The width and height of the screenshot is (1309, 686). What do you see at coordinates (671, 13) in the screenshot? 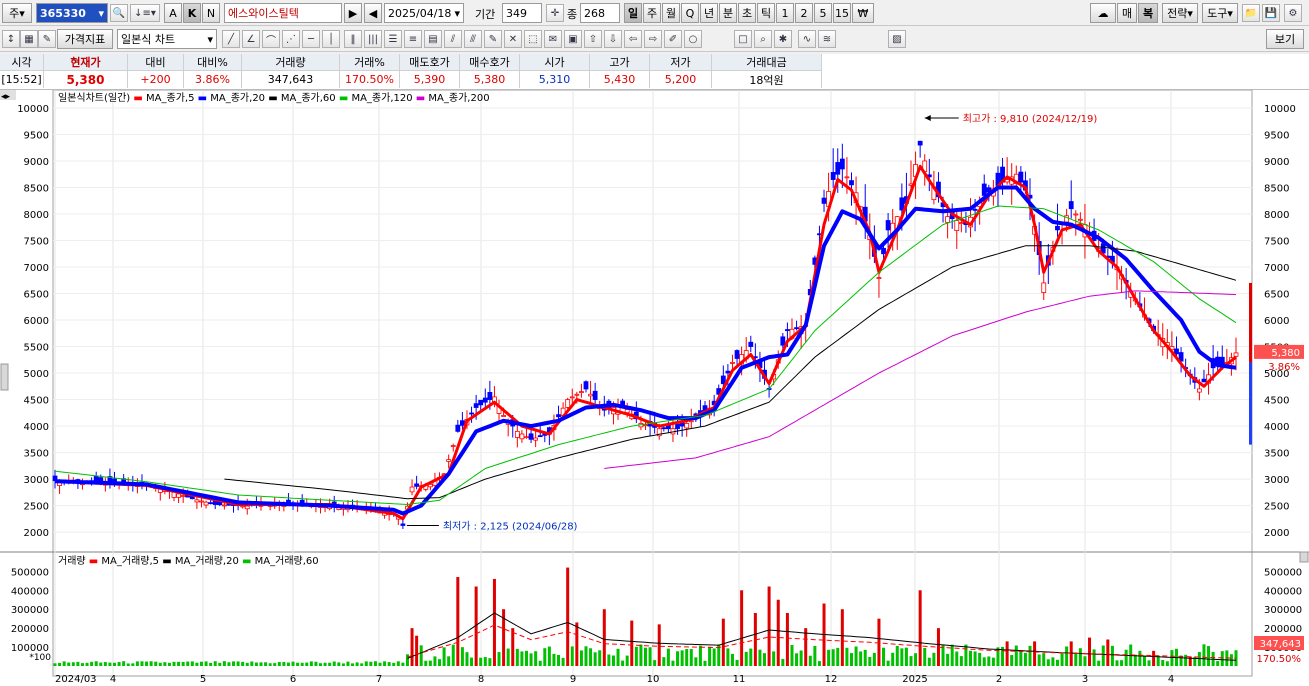
I see `timeframe-button: 월` at bounding box center [671, 13].